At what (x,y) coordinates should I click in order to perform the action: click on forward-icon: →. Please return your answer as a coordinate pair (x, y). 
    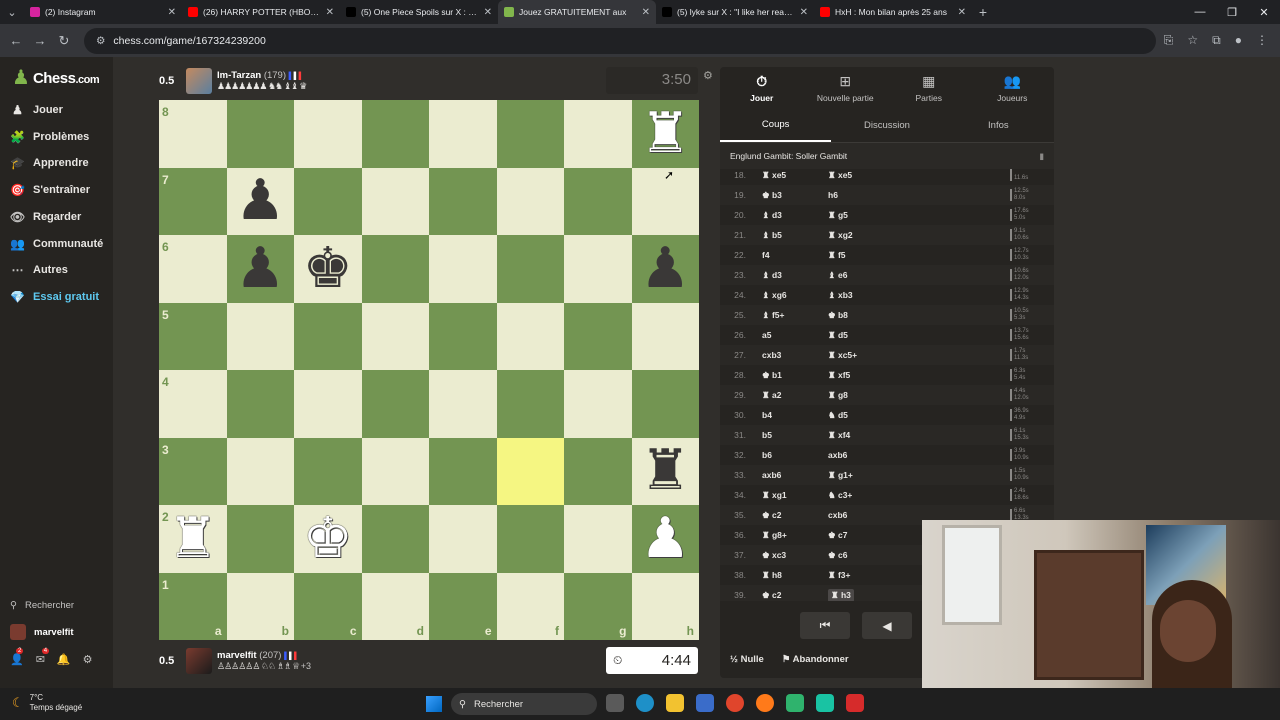
    Looking at the image, I should click on (40, 40).